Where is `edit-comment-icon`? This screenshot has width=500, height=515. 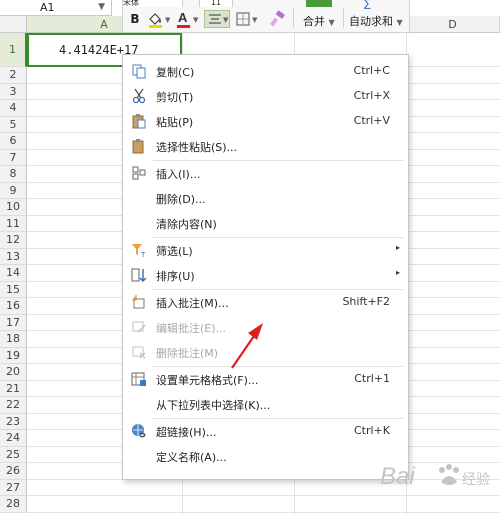
edit-comment-icon is located at coordinates (139, 327).